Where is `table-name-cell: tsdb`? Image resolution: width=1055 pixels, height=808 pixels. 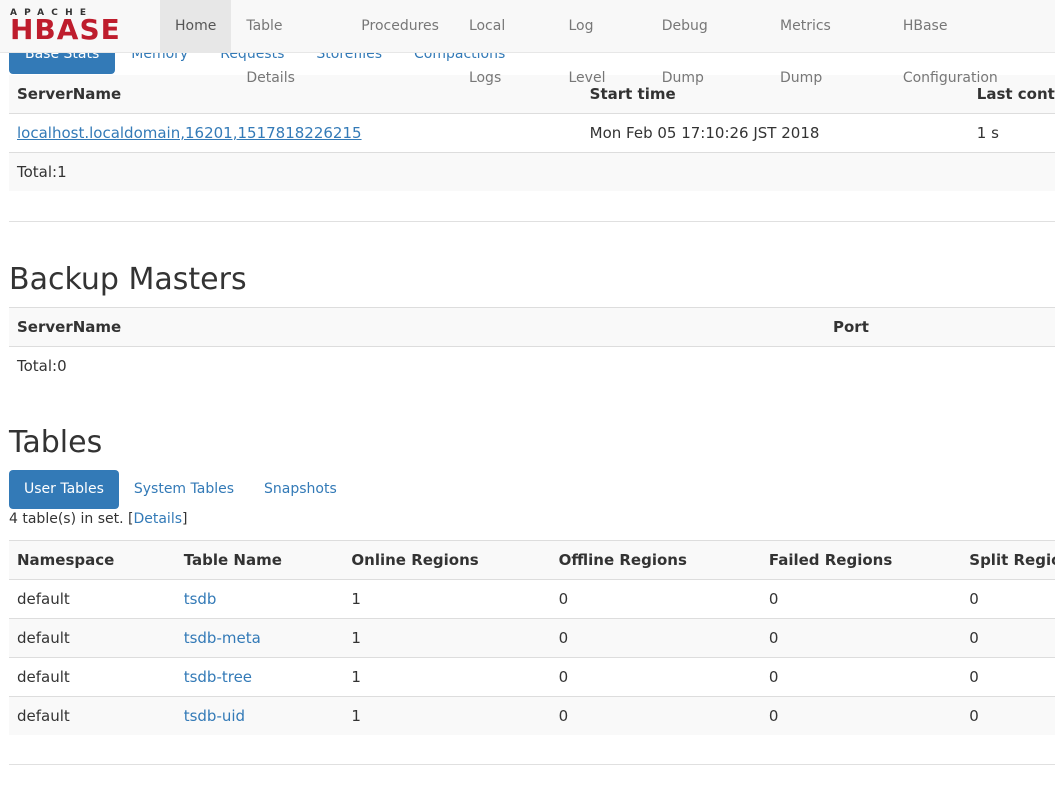
table-name-cell: tsdb is located at coordinates (259, 599).